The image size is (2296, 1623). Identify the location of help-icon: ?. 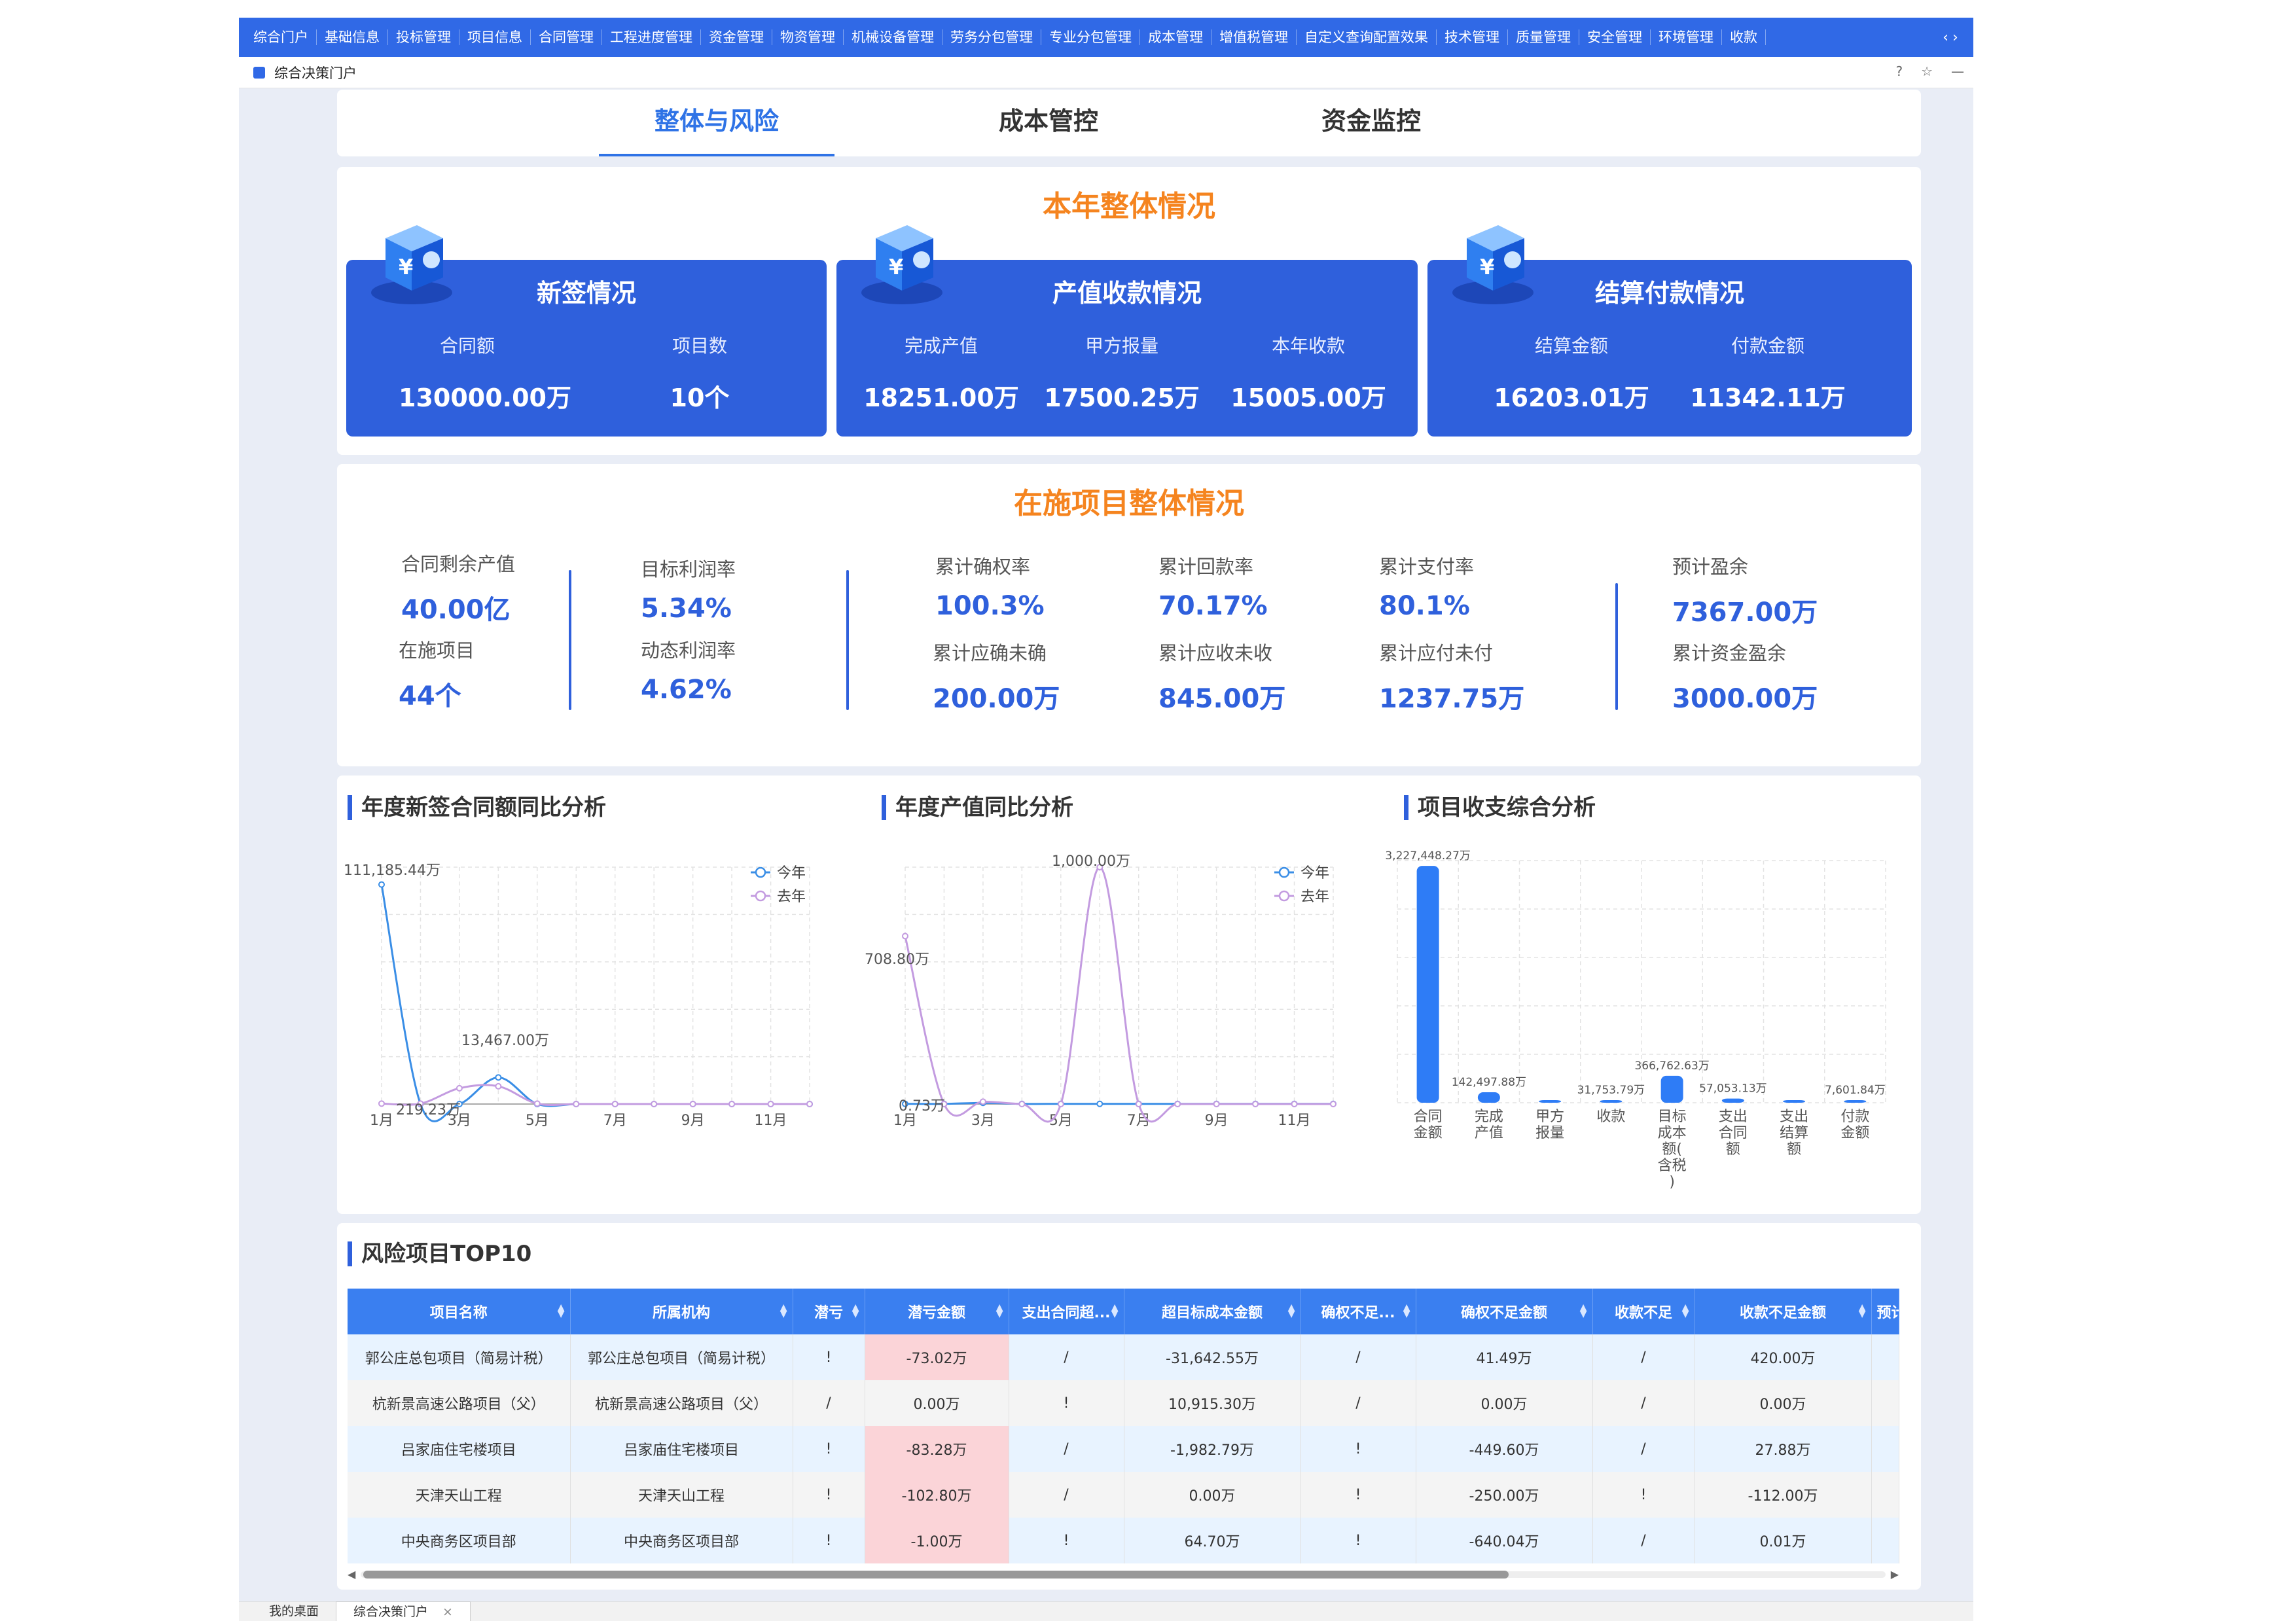
(1899, 71).